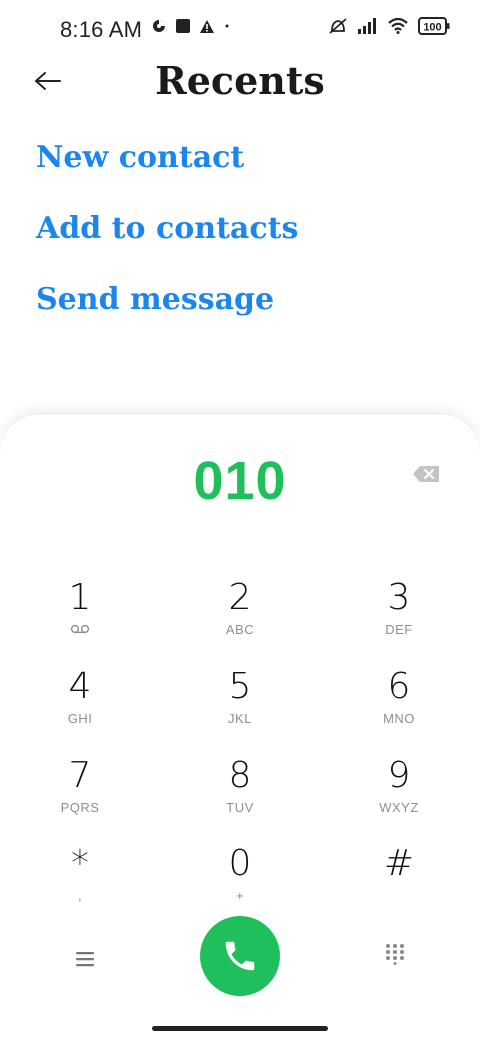 Image resolution: width=480 pixels, height=1040 pixels. I want to click on key-hash: #, so click(399, 879).